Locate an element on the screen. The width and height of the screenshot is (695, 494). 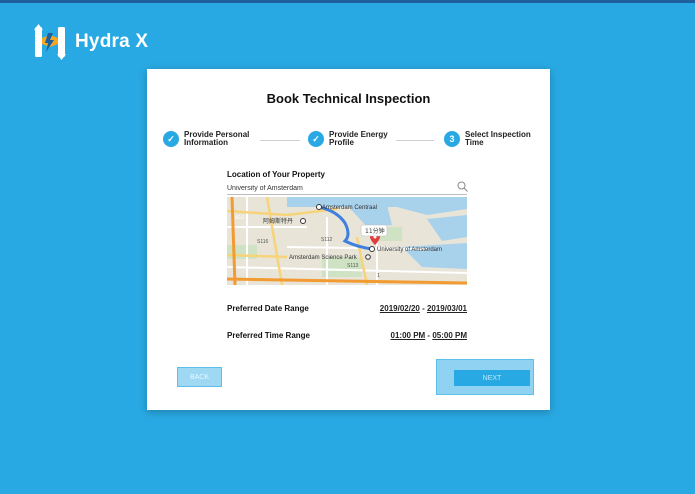
step-number: 3 is located at coordinates (452, 139).